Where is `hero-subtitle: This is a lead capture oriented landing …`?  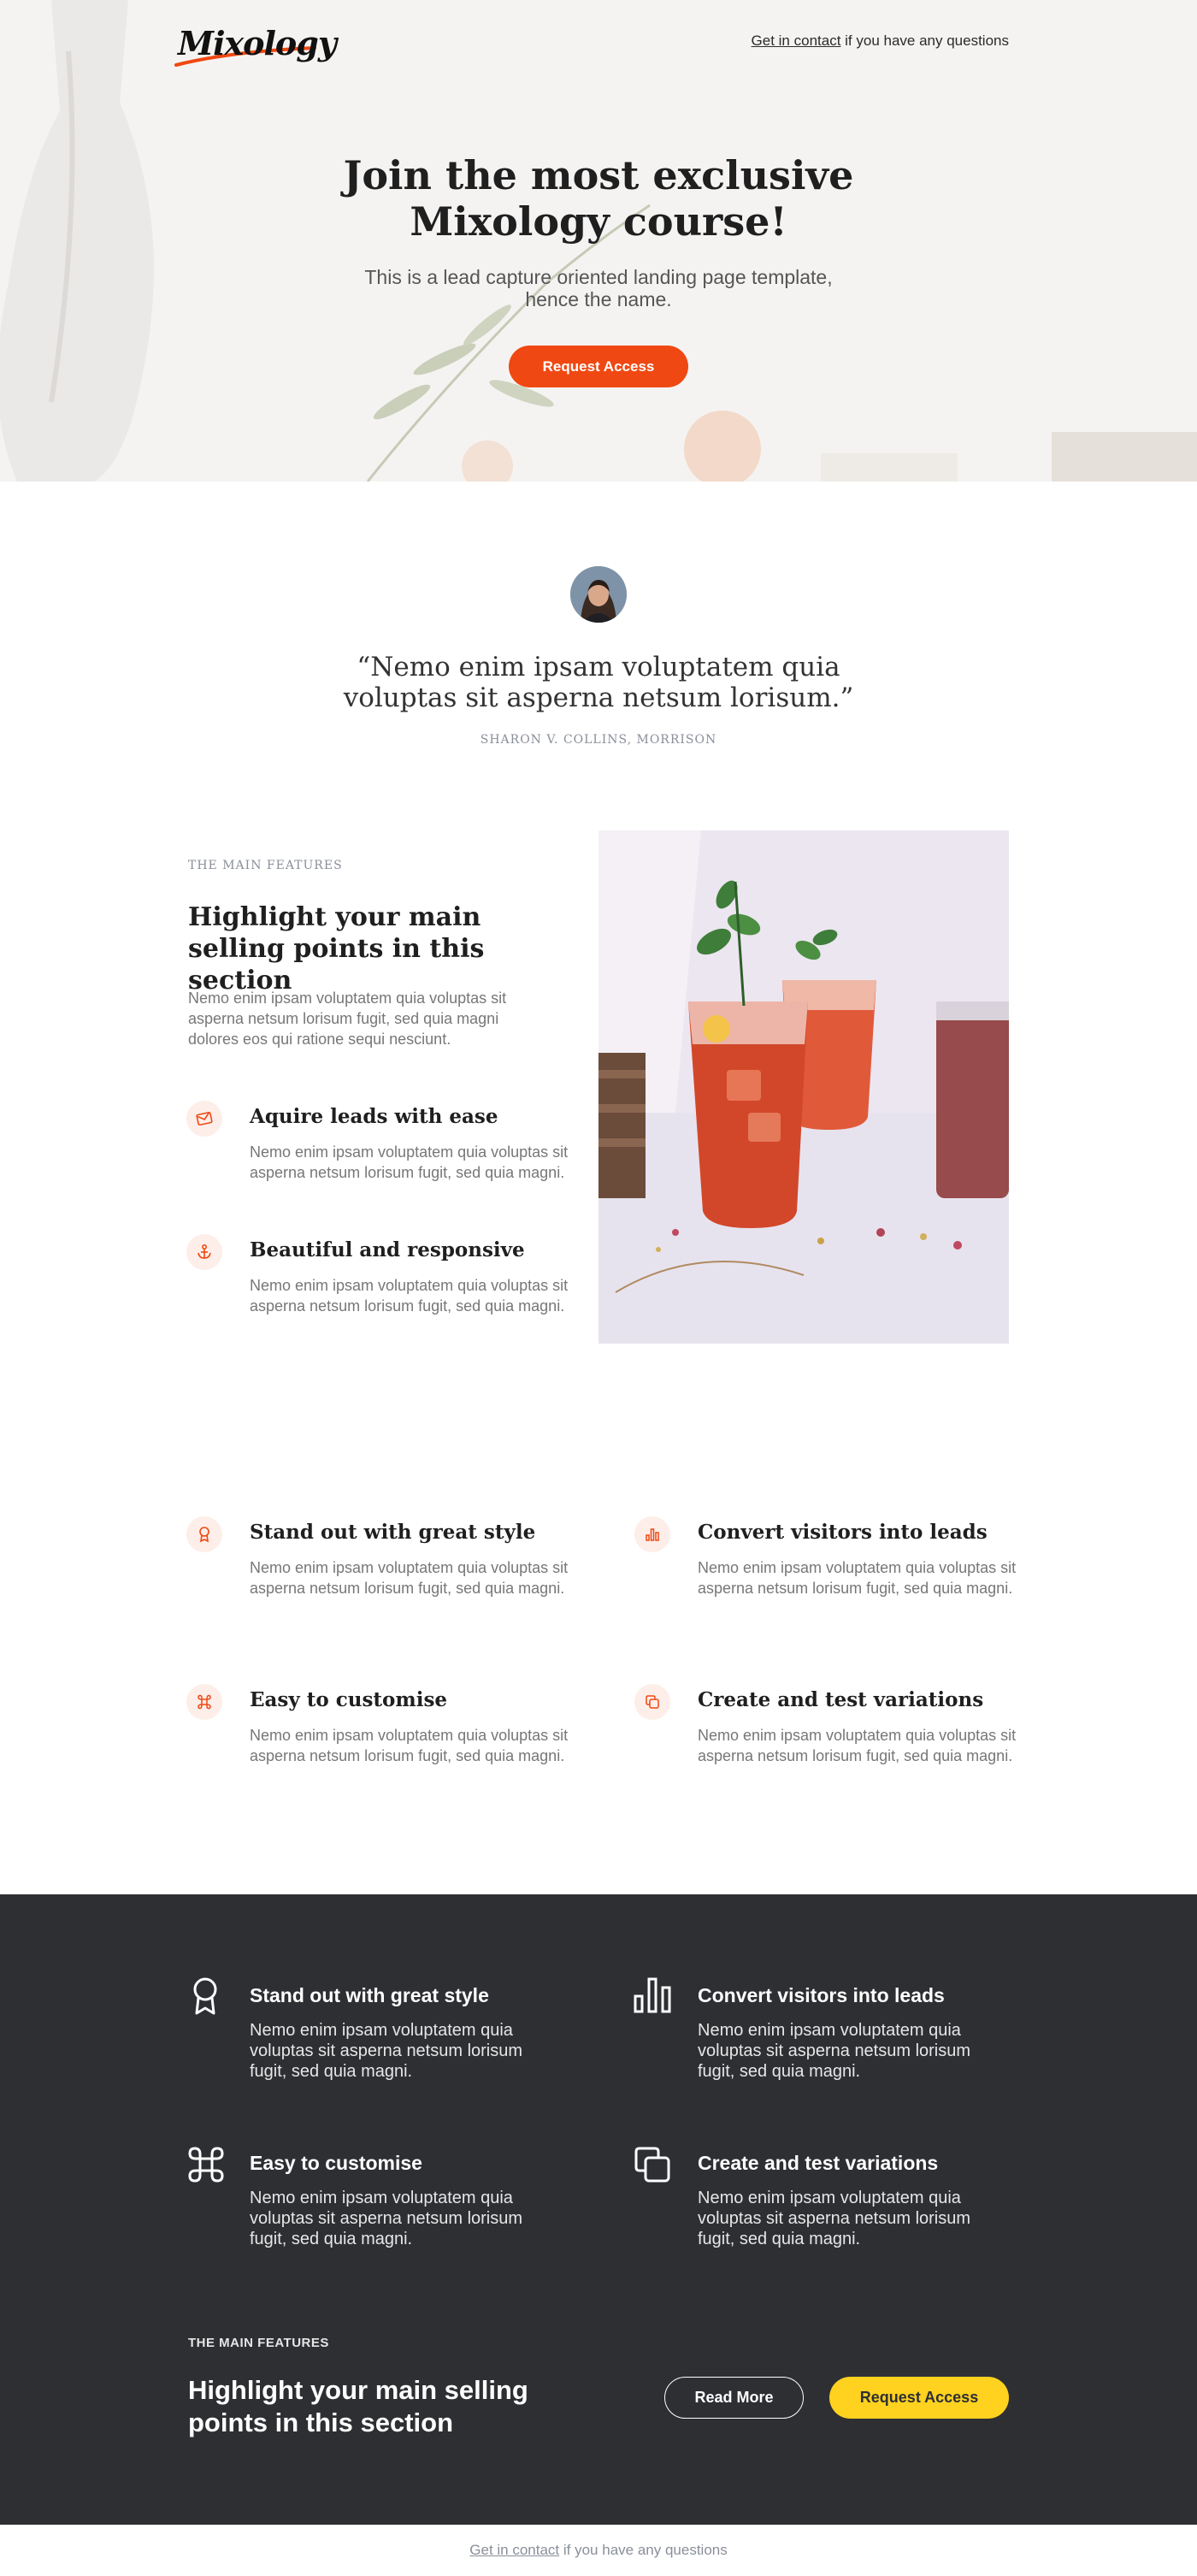
hero-subtitle: This is a lead capture oriented landing … is located at coordinates (598, 288).